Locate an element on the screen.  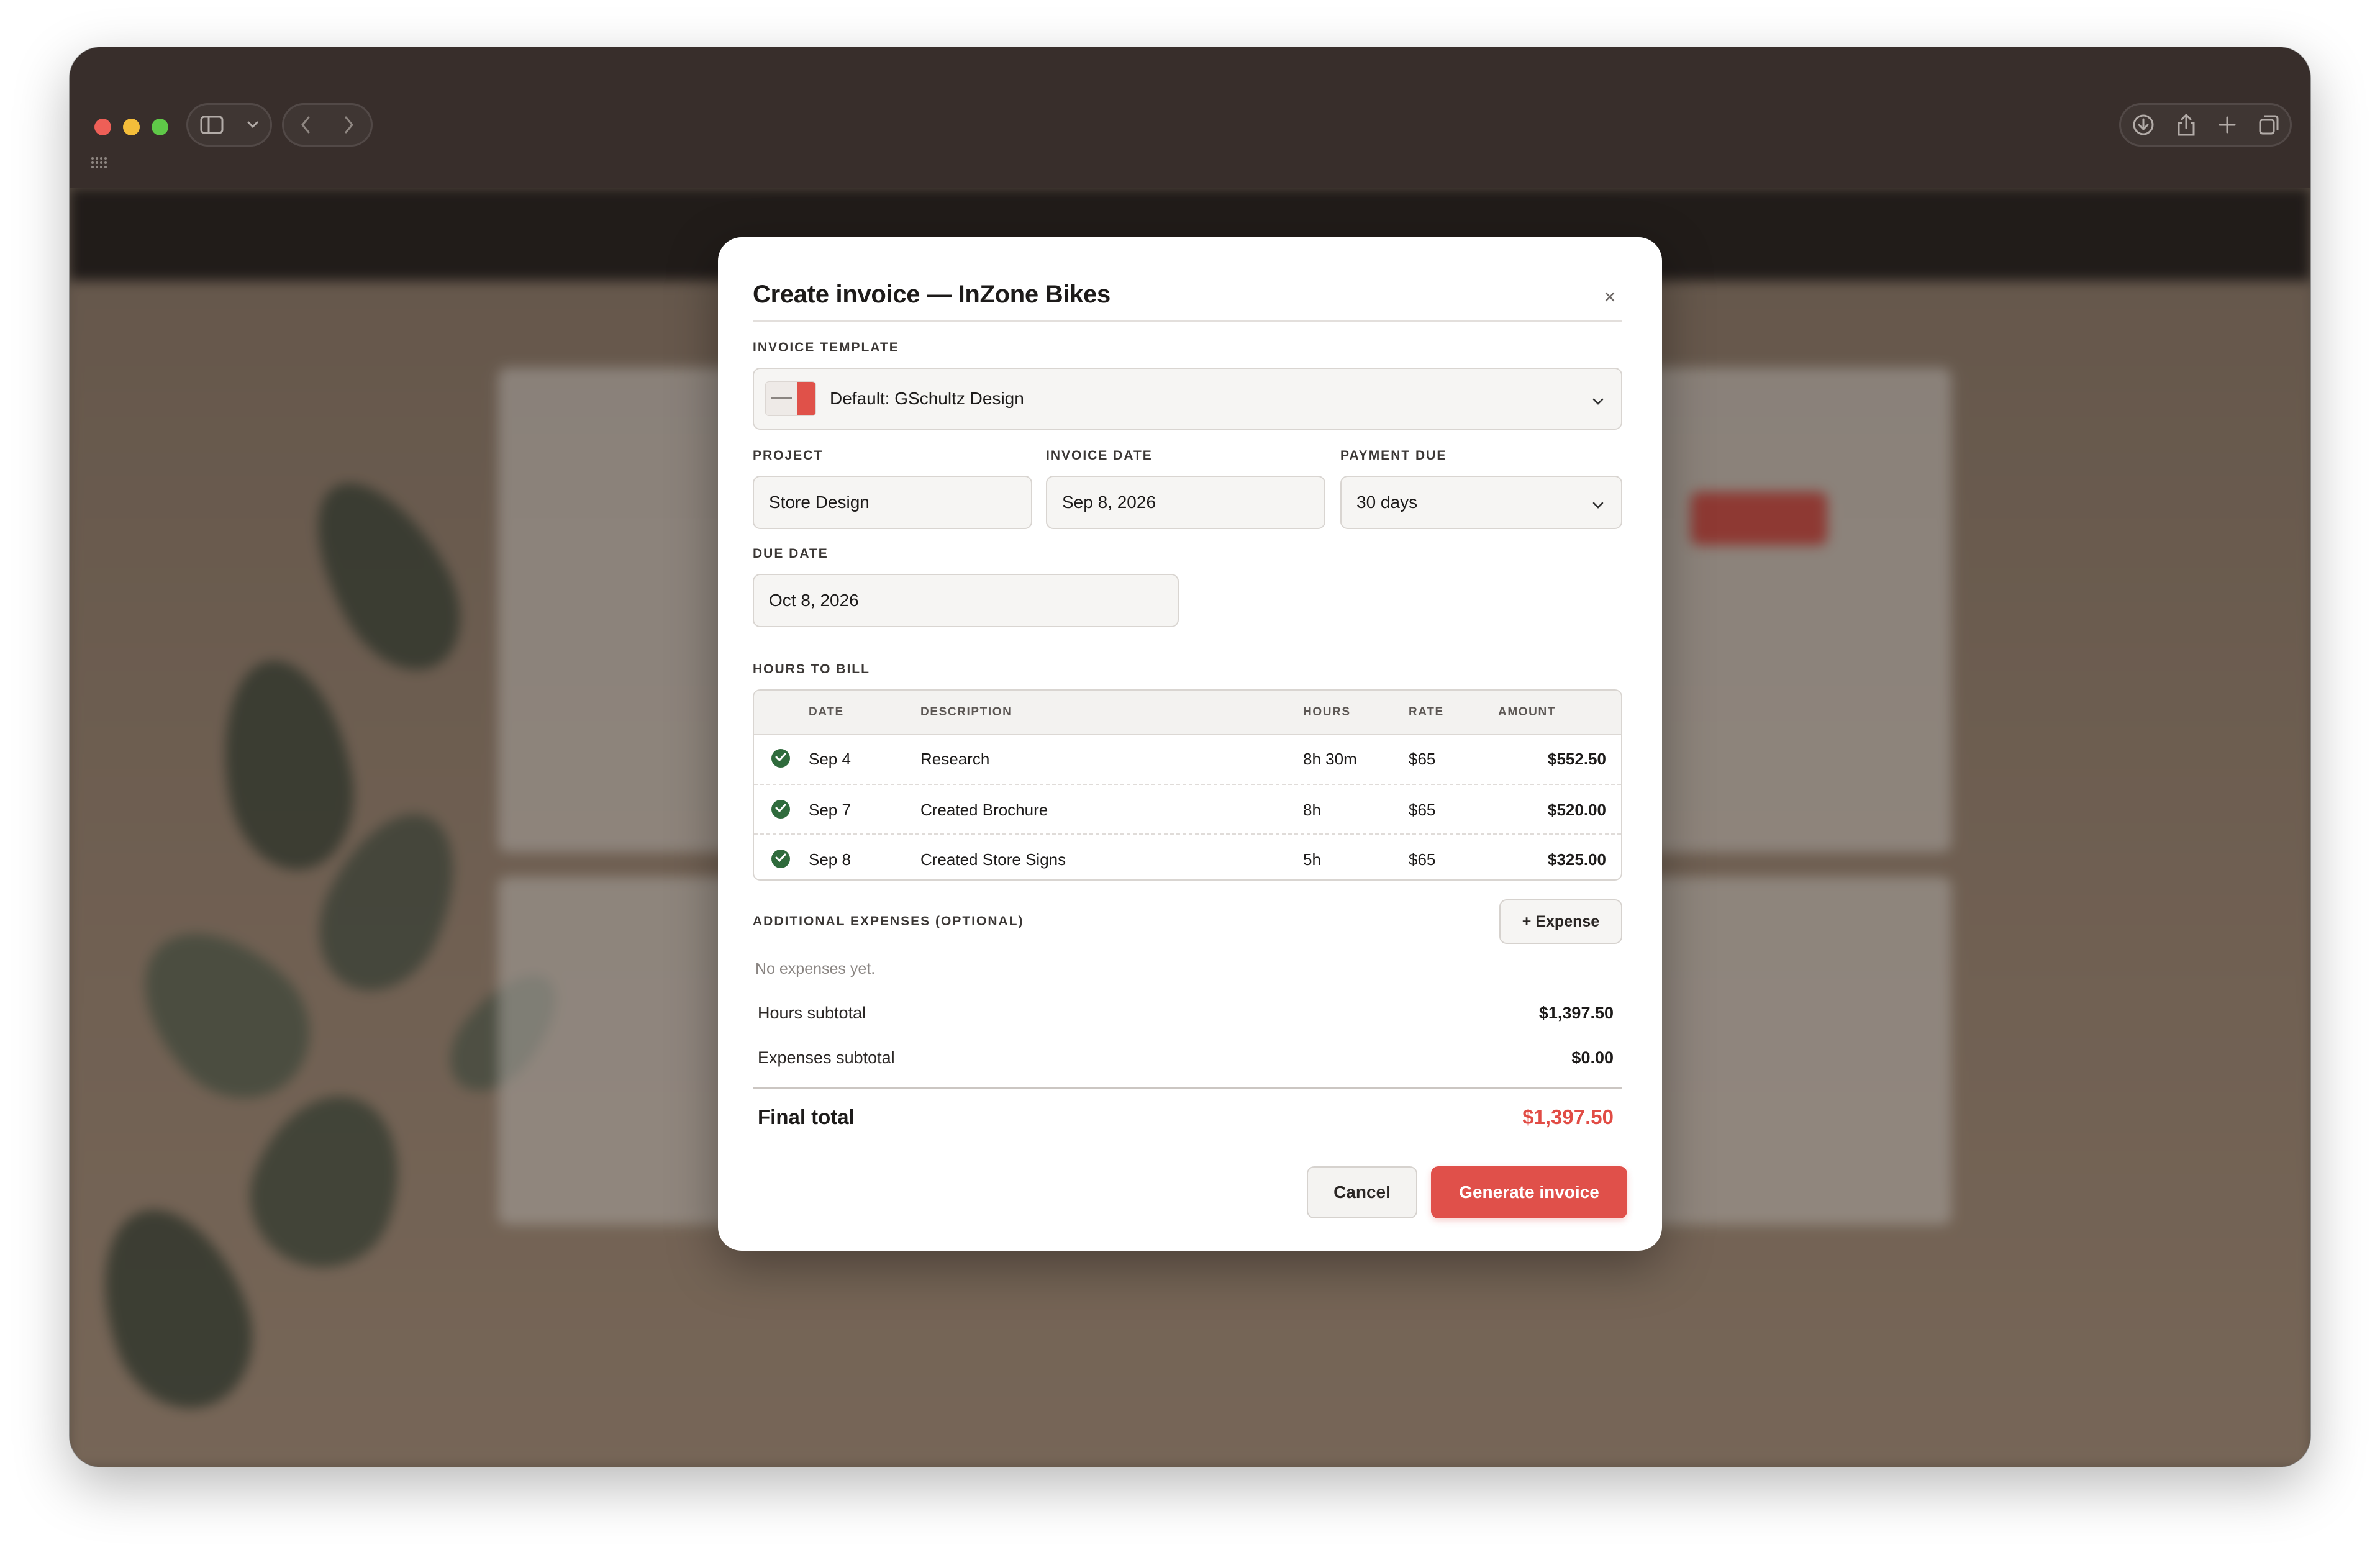
hours-to-bill-label: HOURS TO BILL is located at coordinates (812, 669).